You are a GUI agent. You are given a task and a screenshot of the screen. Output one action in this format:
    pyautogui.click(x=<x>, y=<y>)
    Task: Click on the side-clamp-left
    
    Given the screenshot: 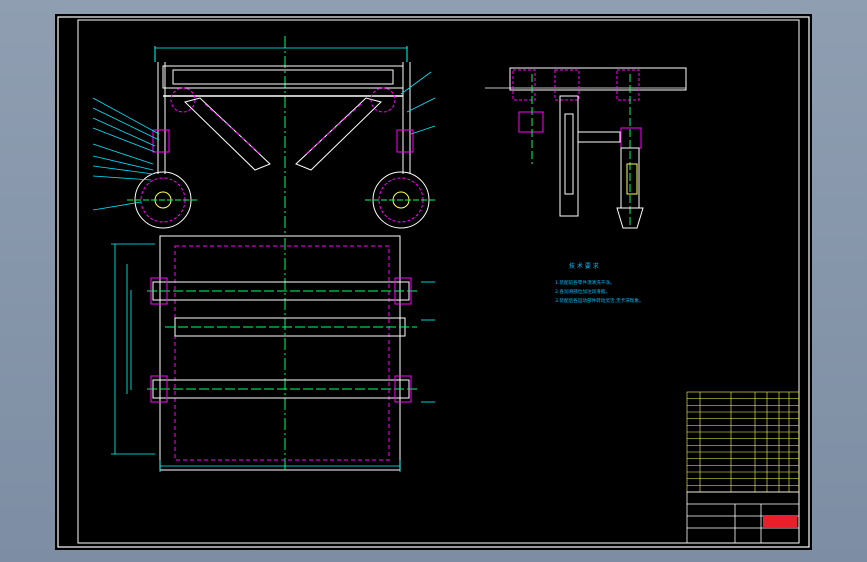 What is the action you would take?
    pyautogui.click(x=531, y=122)
    